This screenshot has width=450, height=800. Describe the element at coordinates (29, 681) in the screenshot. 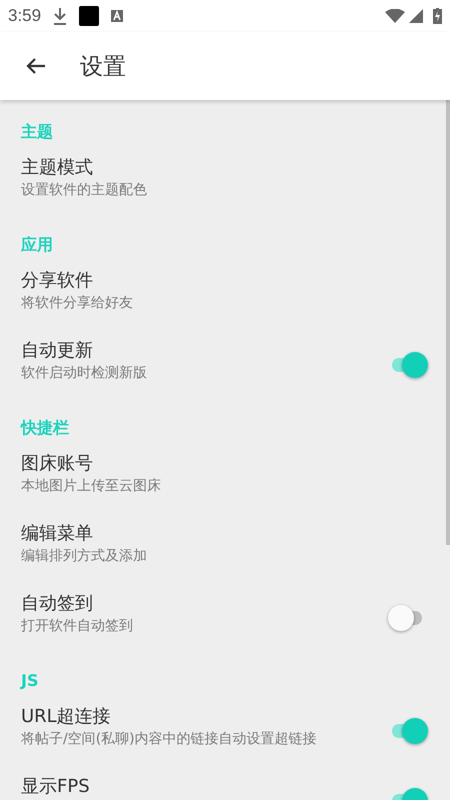

I see `section-header: JS` at that location.